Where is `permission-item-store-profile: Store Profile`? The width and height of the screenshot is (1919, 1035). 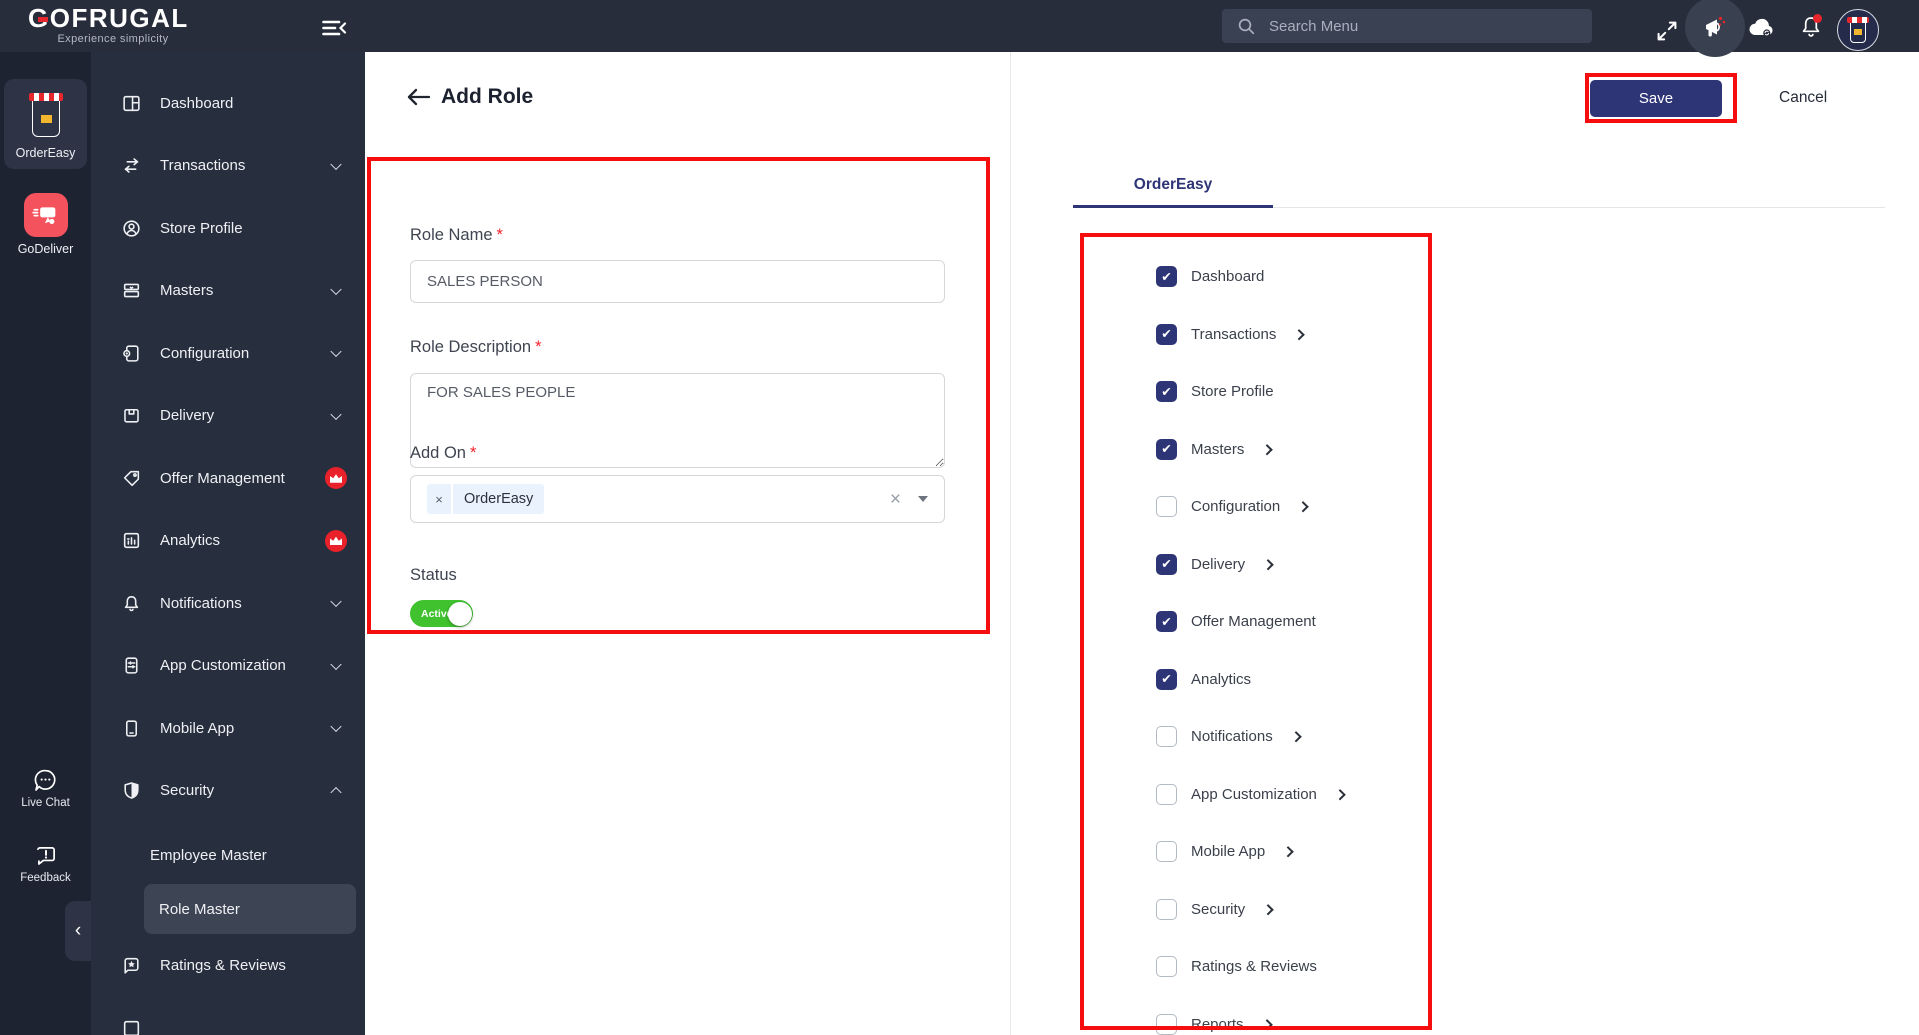
permission-item-store-profile: Store Profile is located at coordinates (1351, 392).